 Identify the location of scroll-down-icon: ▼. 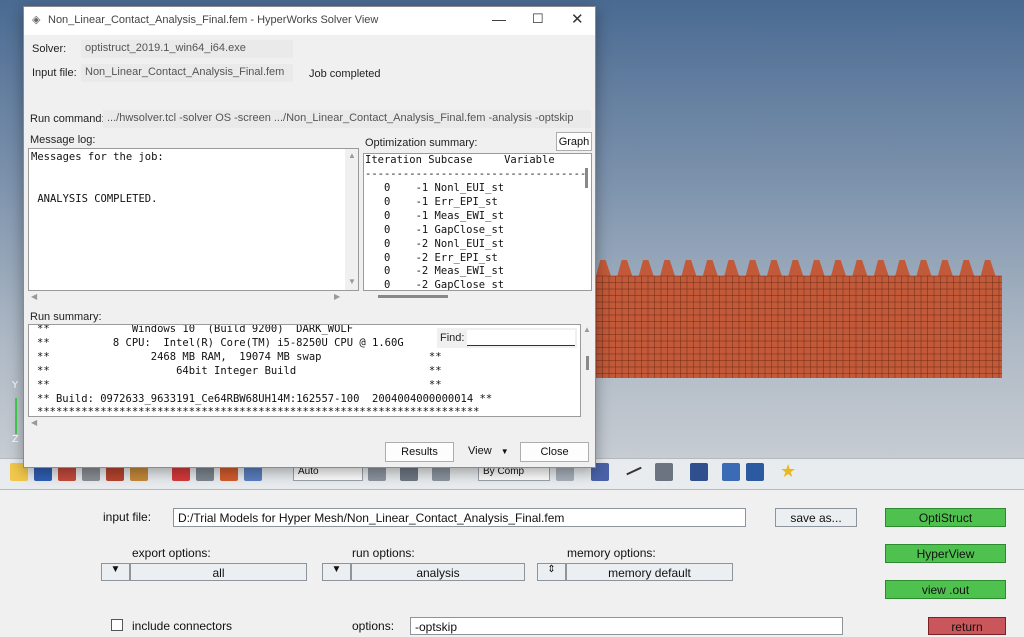
(352, 281).